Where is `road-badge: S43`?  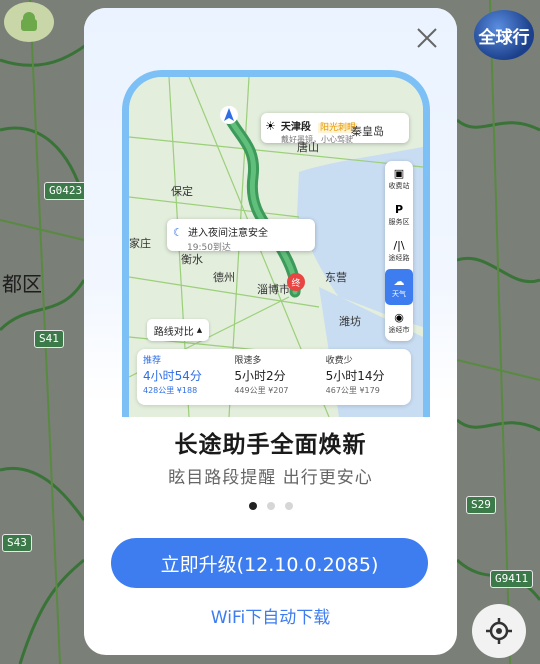
road-badge: S43 is located at coordinates (17, 543).